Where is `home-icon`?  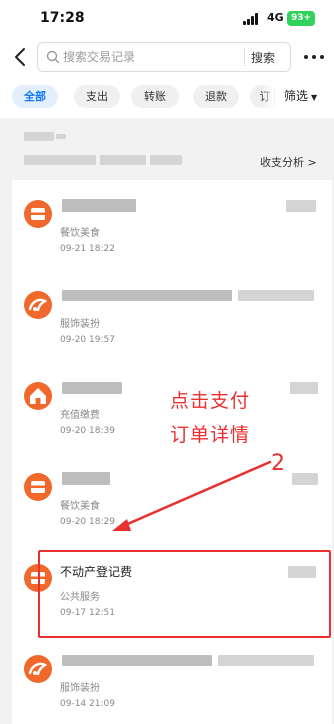
home-icon is located at coordinates (38, 396).